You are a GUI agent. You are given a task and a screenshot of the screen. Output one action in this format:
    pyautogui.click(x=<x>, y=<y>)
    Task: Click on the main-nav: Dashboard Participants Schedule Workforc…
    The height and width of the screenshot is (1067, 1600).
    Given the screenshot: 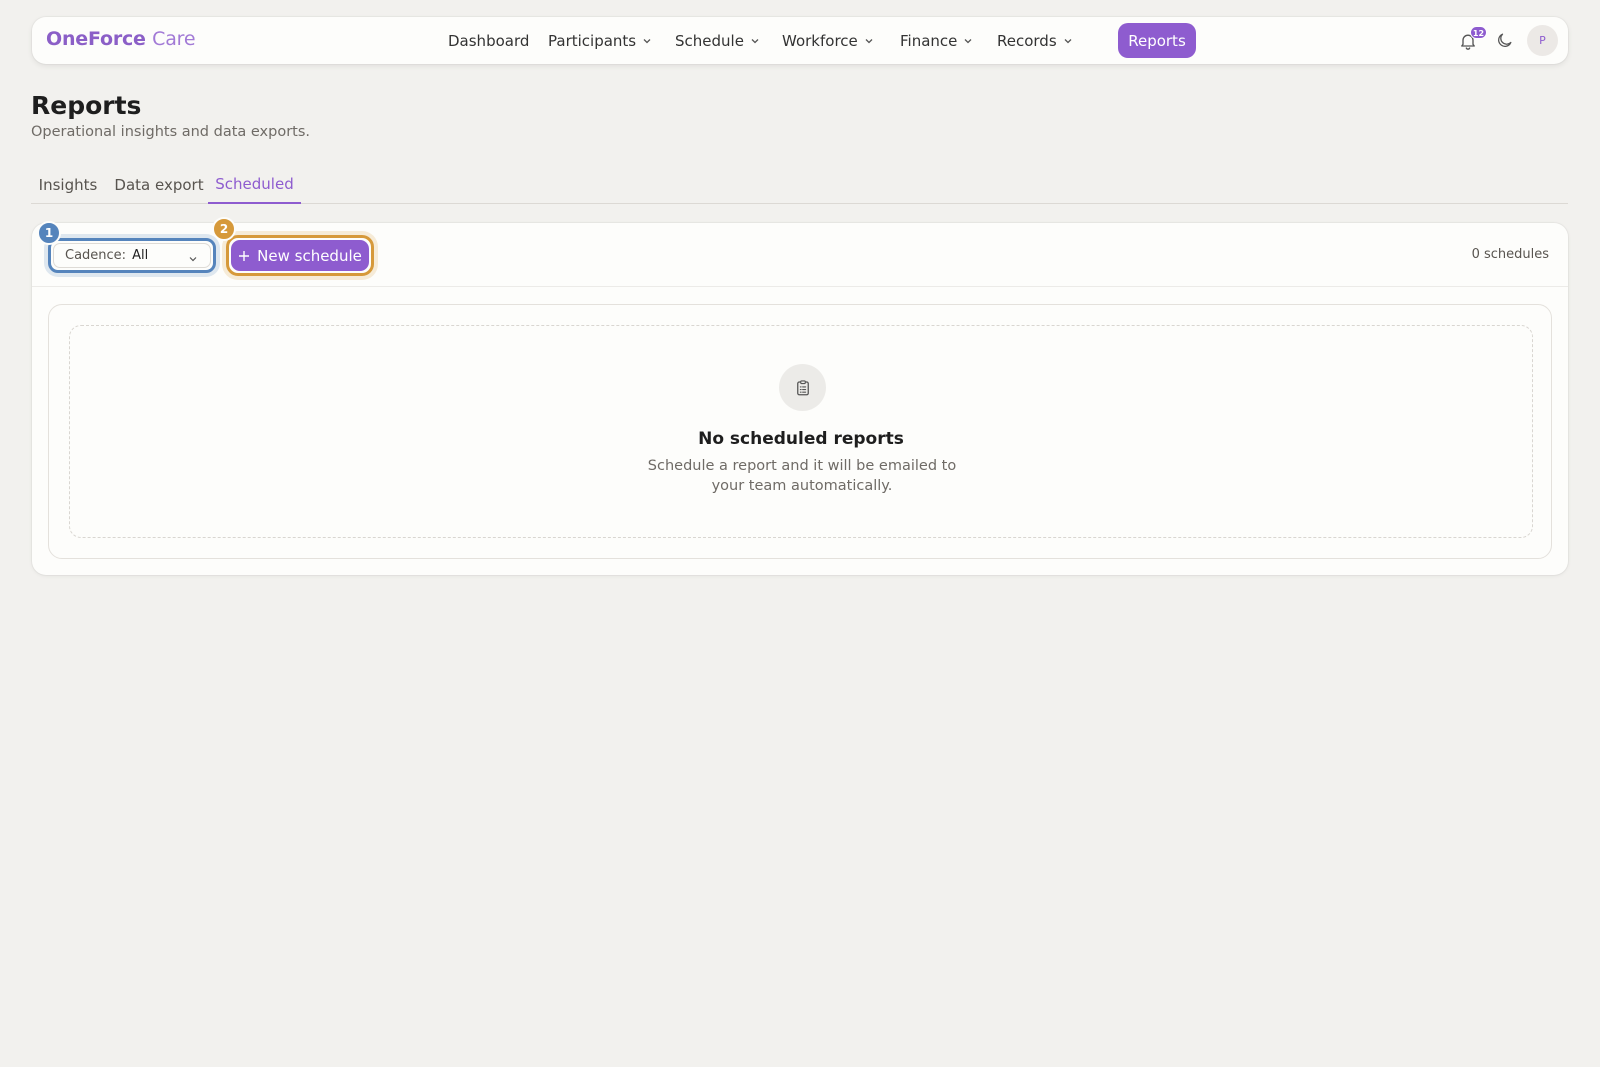 What is the action you would take?
    pyautogui.click(x=800, y=40)
    